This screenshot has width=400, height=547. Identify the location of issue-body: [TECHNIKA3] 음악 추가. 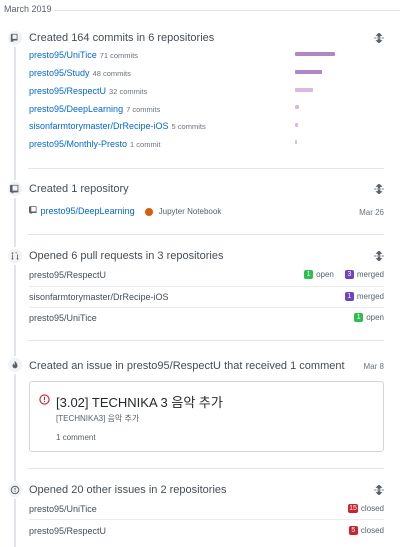
(98, 418).